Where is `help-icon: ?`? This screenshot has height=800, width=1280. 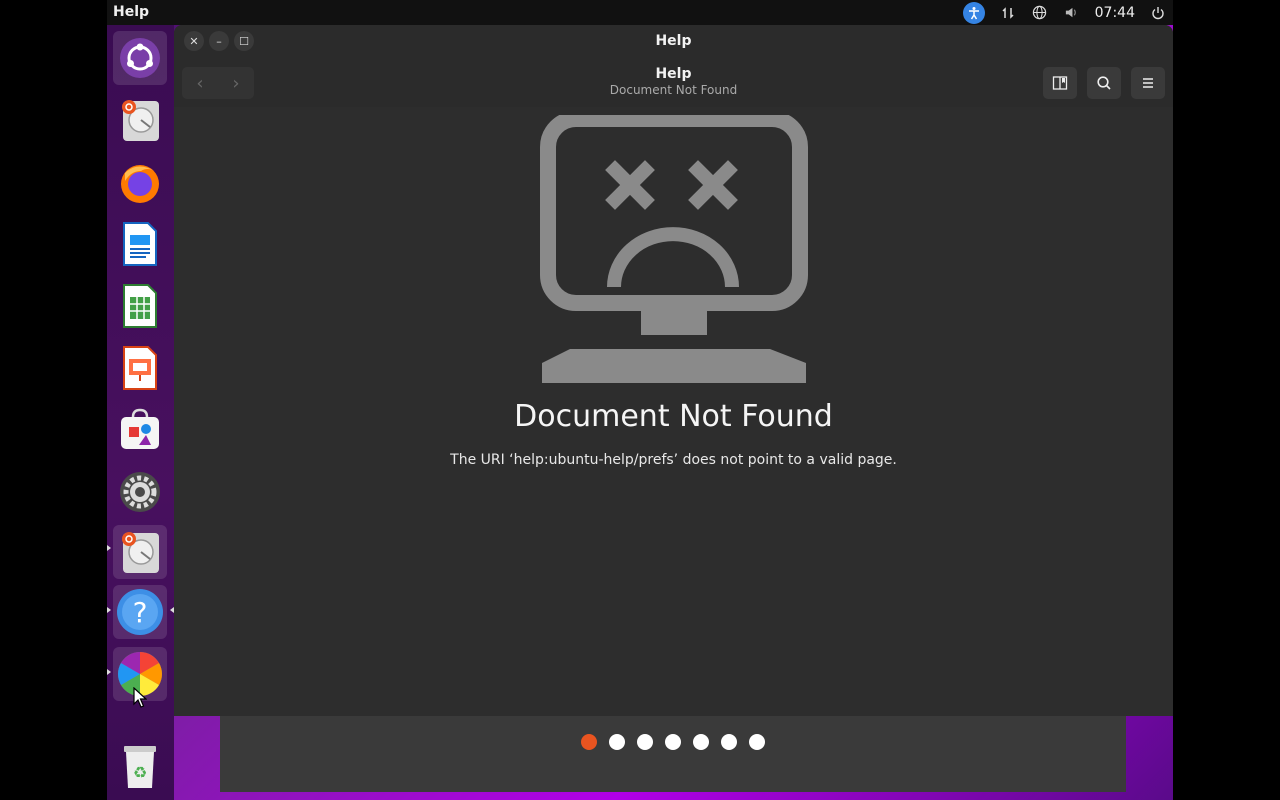 help-icon: ? is located at coordinates (140, 612).